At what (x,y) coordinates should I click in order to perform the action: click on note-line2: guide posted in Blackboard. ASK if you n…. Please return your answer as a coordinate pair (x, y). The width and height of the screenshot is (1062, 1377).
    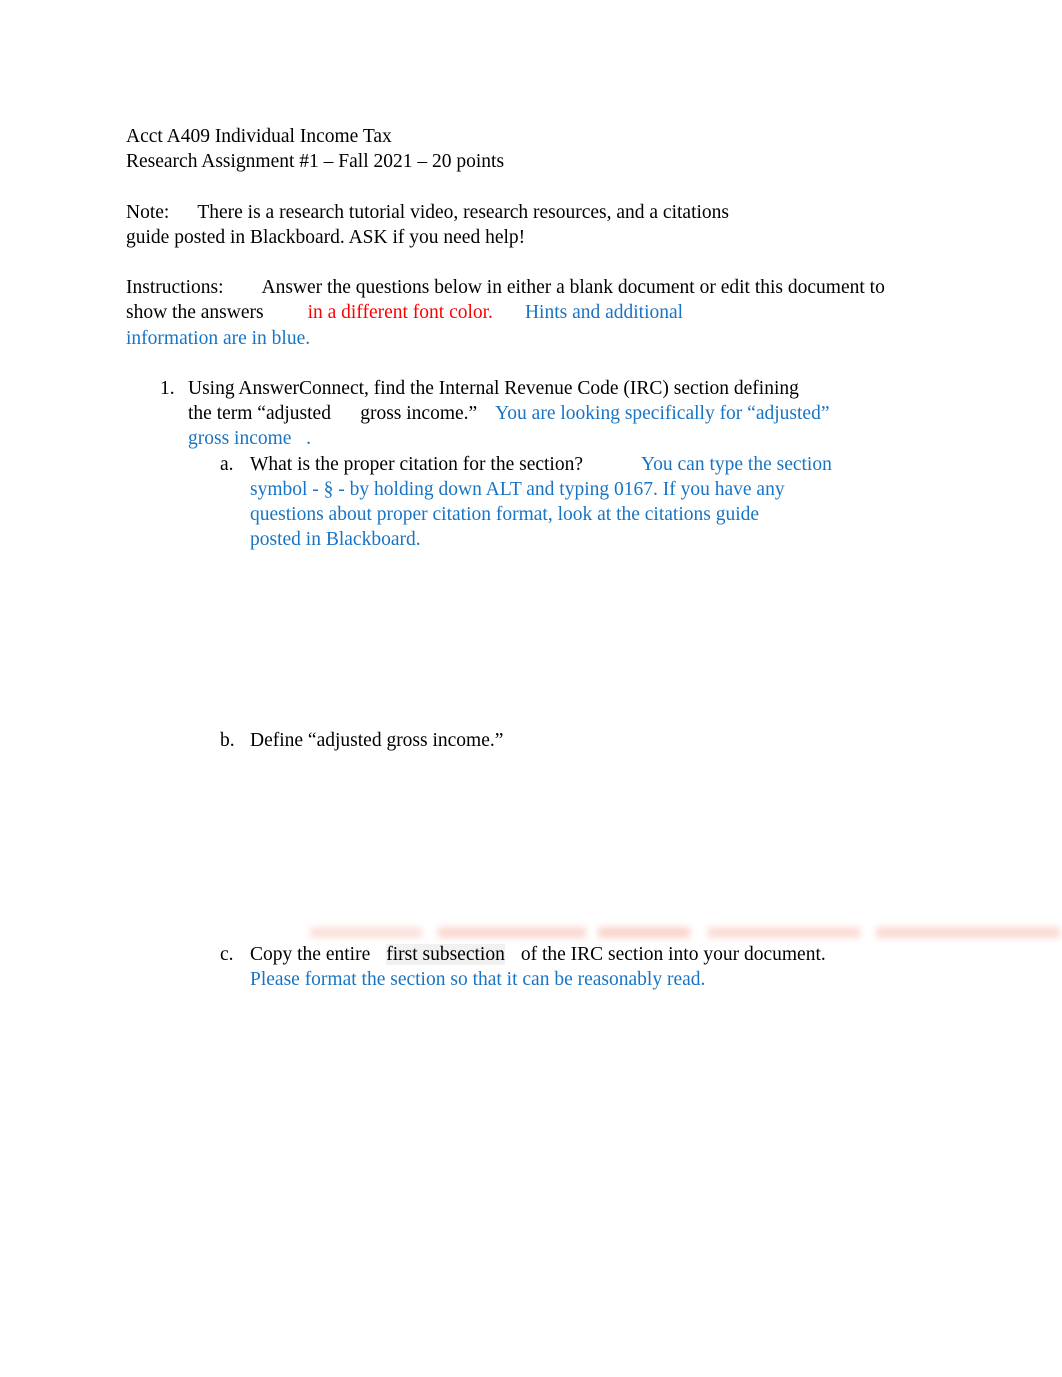
    Looking at the image, I should click on (326, 237).